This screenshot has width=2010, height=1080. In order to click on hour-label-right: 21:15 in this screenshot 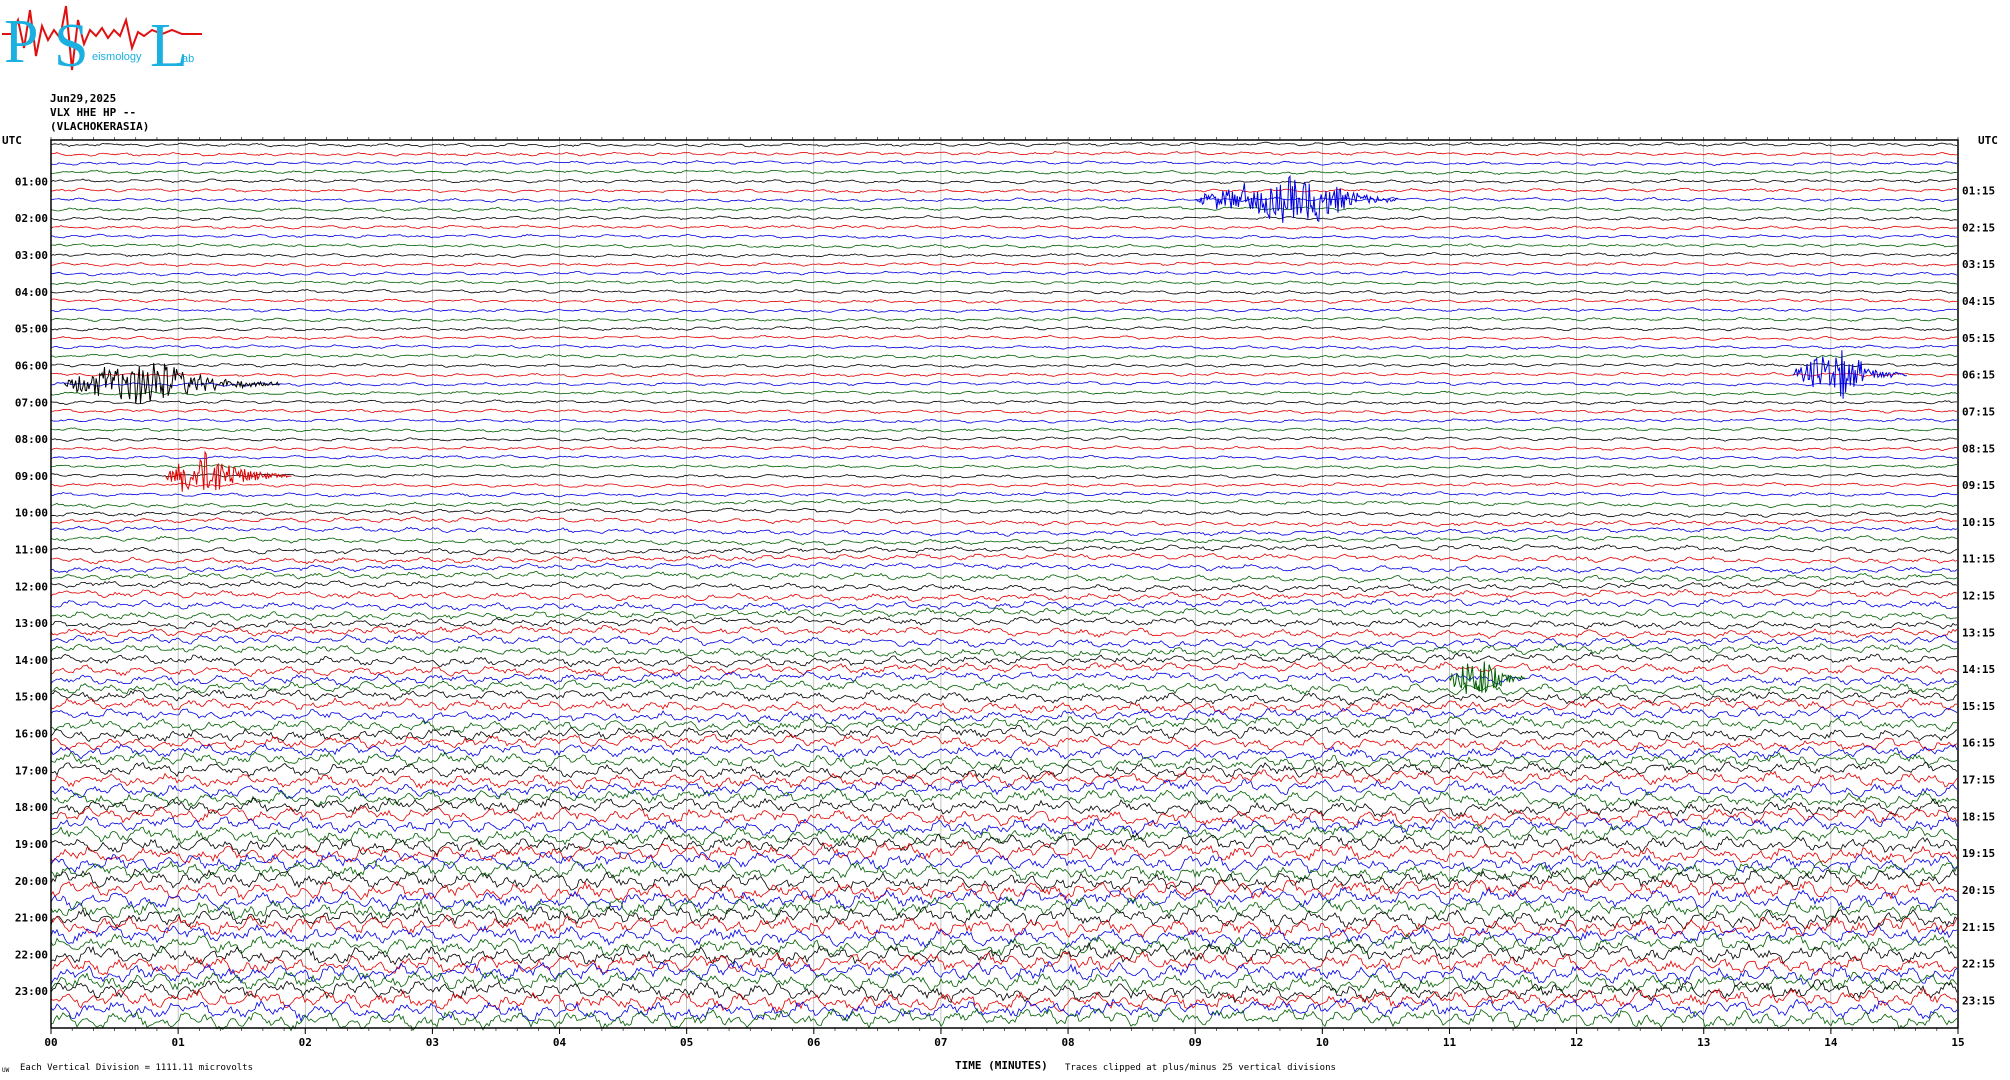, I will do `click(1978, 927)`.